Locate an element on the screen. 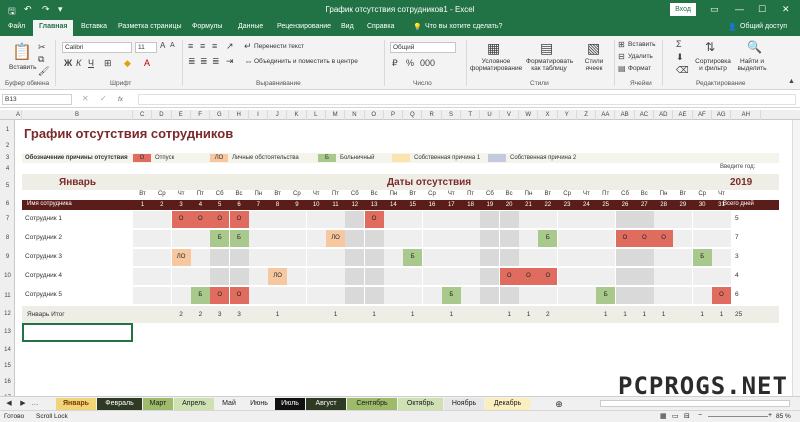 This screenshot has height=422, width=800. zoom-in-icon: + is located at coordinates (770, 415).